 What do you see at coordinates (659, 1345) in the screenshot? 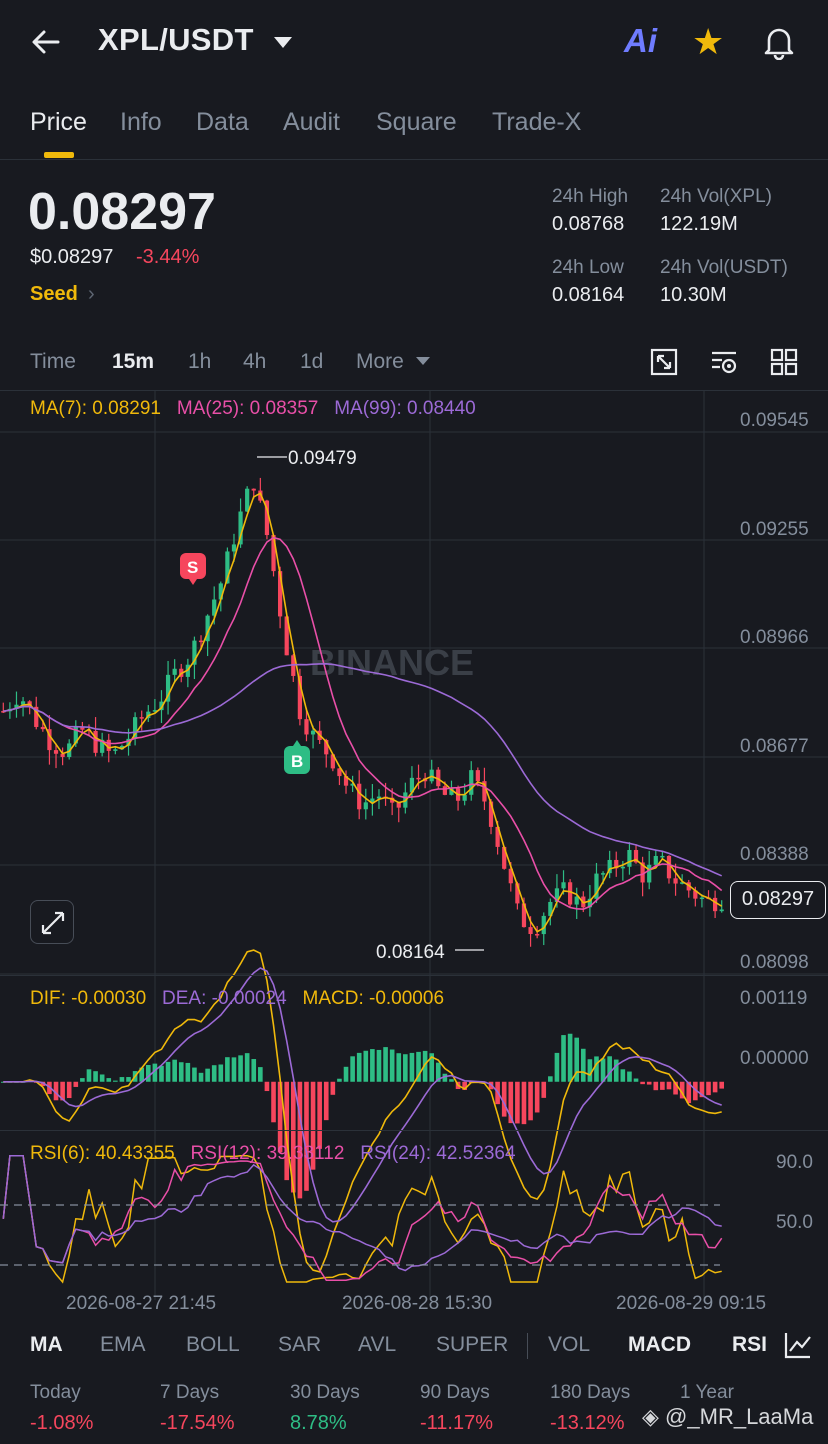
I see `indicator-macd: MACD` at bounding box center [659, 1345].